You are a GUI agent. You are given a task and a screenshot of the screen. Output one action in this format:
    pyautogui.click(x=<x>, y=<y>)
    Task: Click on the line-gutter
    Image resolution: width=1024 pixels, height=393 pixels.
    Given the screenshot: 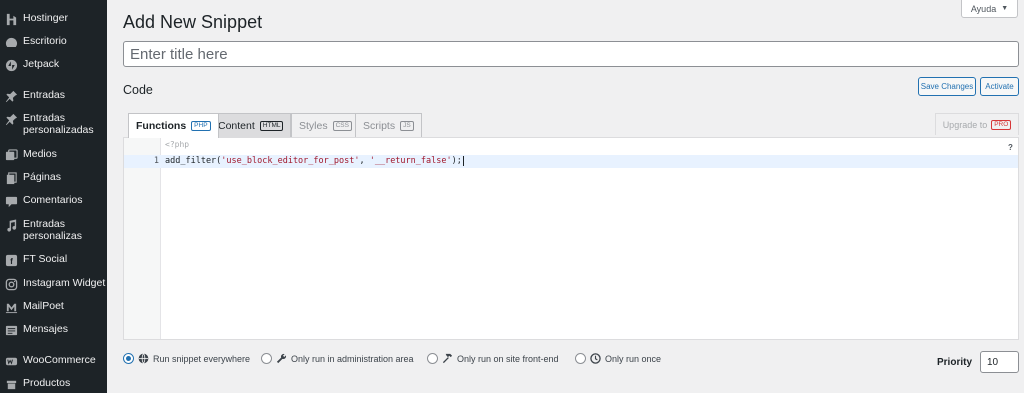 What is the action you would take?
    pyautogui.click(x=142, y=238)
    